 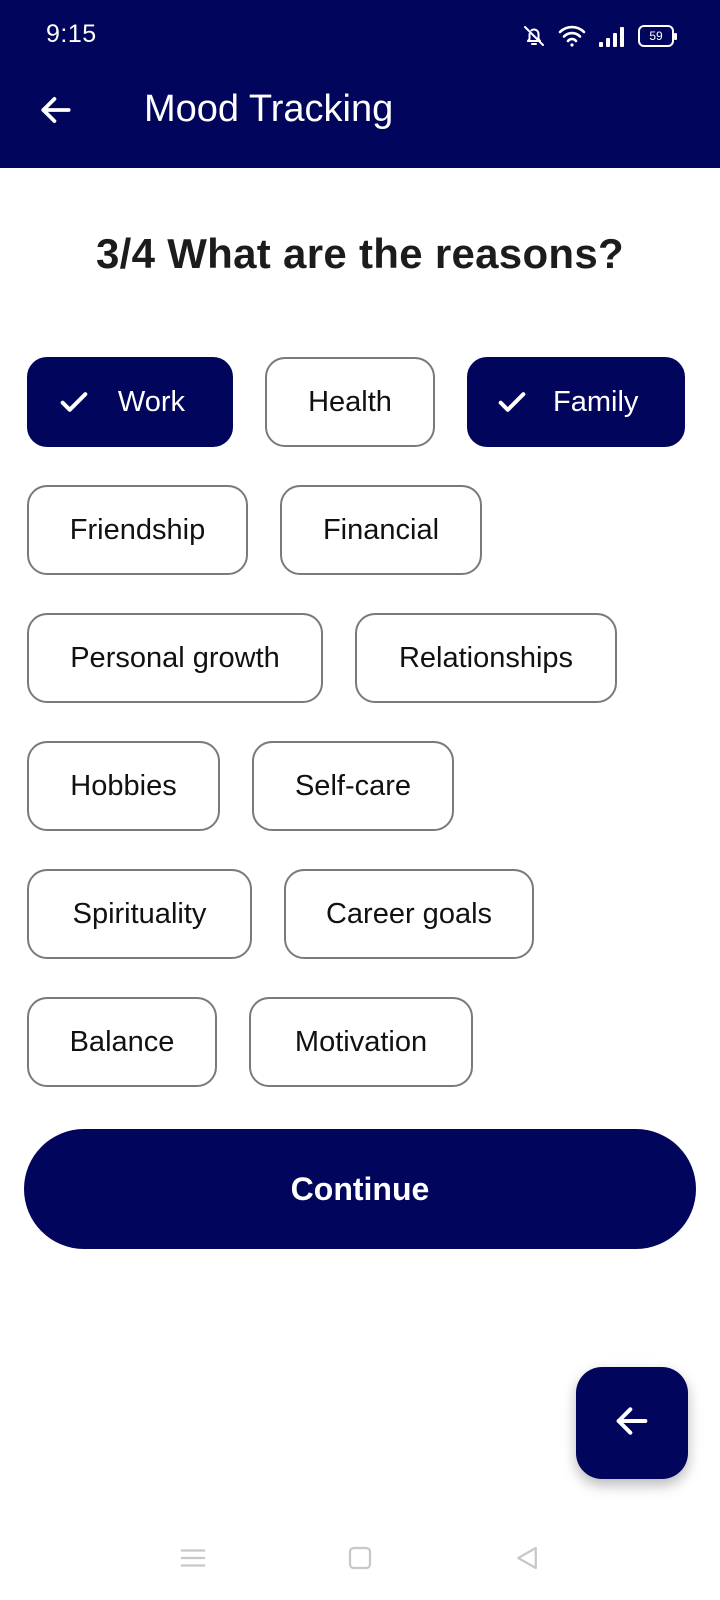 I want to click on chip-label: Spirituality, so click(x=139, y=913).